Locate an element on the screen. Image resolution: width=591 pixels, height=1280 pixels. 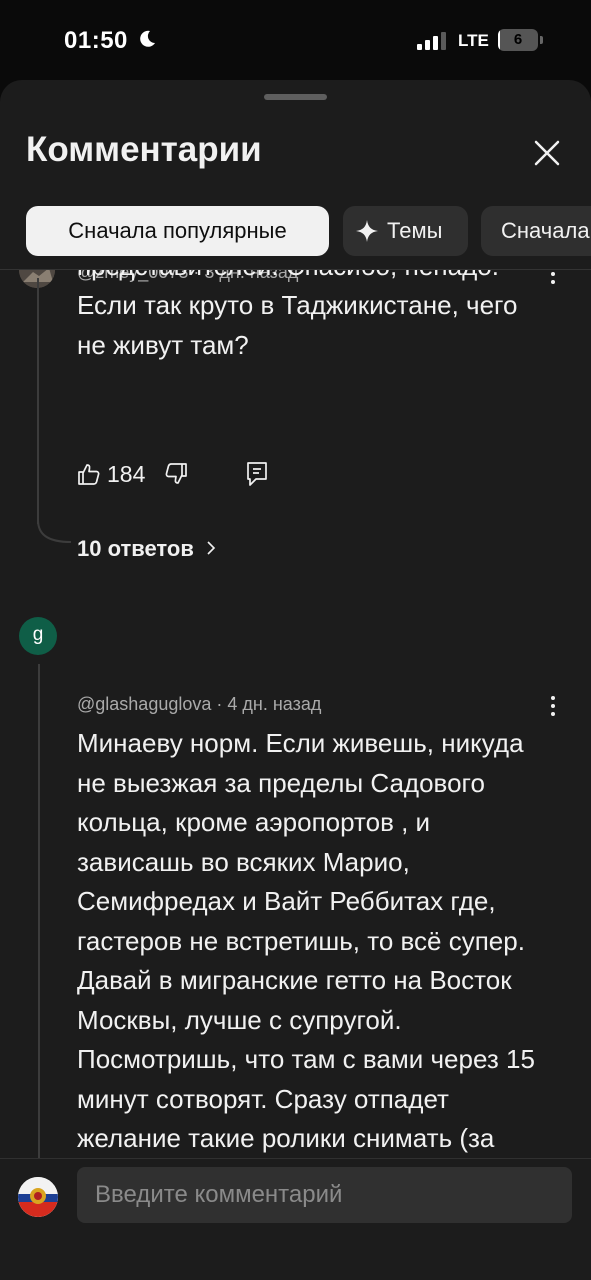
comment-input is located at coordinates (324, 1195).